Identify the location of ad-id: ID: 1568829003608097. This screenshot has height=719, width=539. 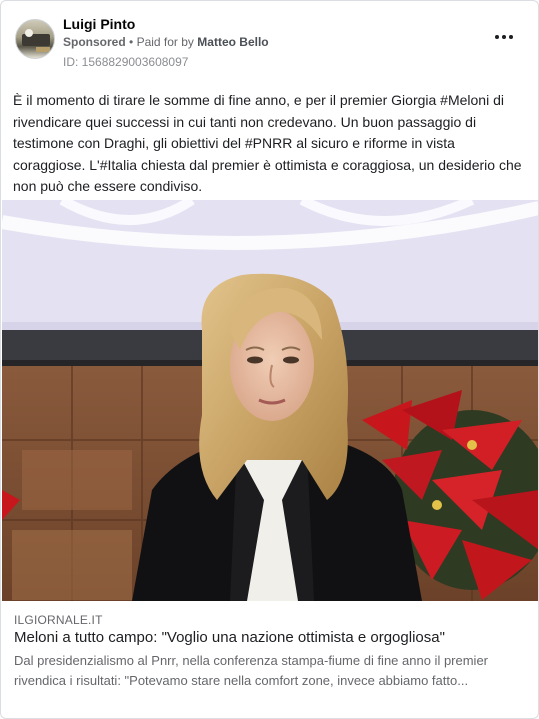
(126, 62).